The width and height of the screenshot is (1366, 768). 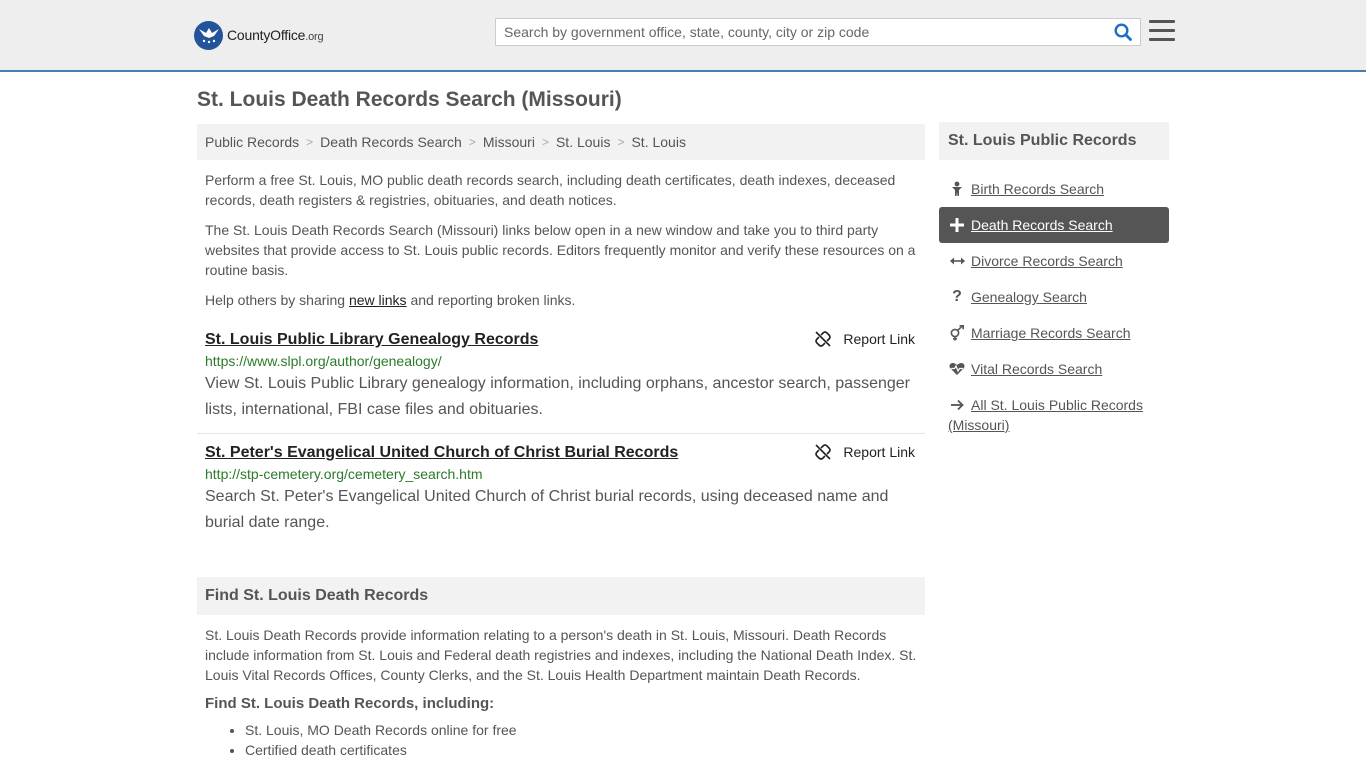 I want to click on cross-icon, so click(x=957, y=225).